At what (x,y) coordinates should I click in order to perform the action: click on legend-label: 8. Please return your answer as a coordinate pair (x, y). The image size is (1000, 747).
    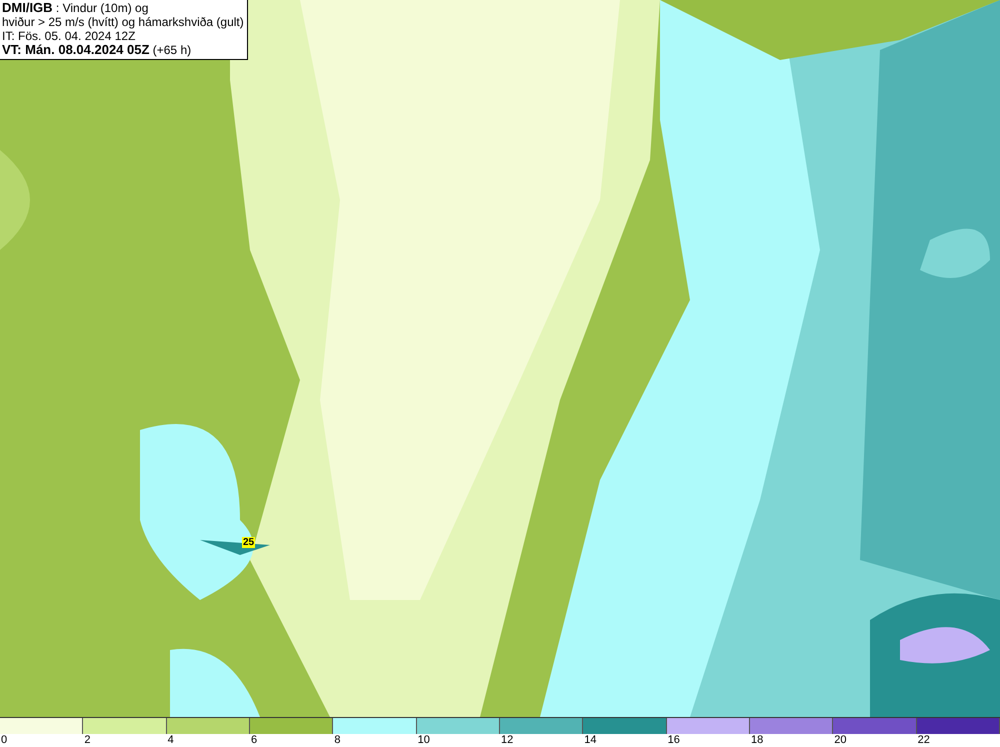
    Looking at the image, I should click on (337, 740).